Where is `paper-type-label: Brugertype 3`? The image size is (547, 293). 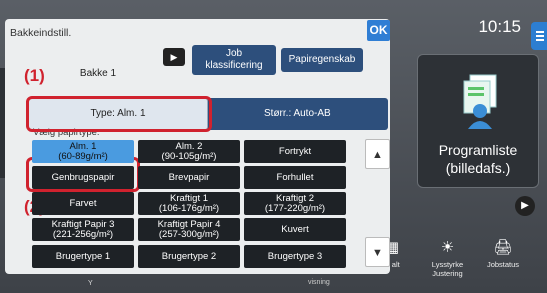
paper-type-label: Brugertype 3 is located at coordinates (295, 256).